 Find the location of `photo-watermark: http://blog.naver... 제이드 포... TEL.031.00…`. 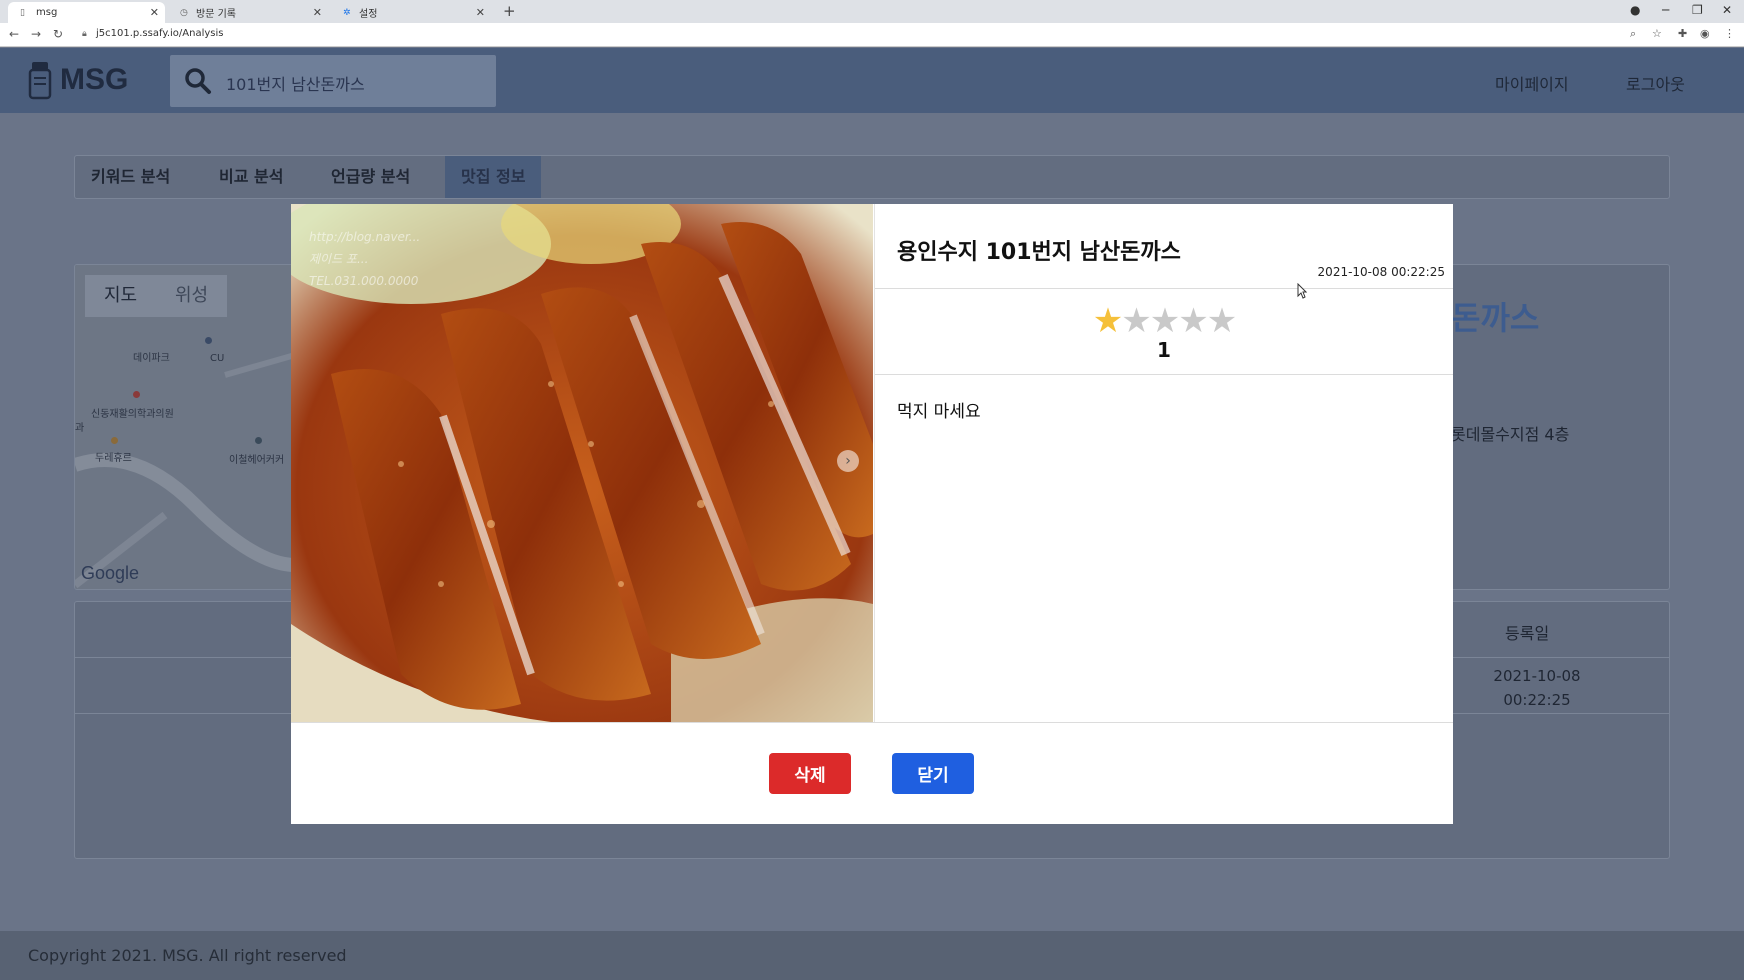

photo-watermark: http://blog.naver... 제이드 포... TEL.031.00… is located at coordinates (364, 259).